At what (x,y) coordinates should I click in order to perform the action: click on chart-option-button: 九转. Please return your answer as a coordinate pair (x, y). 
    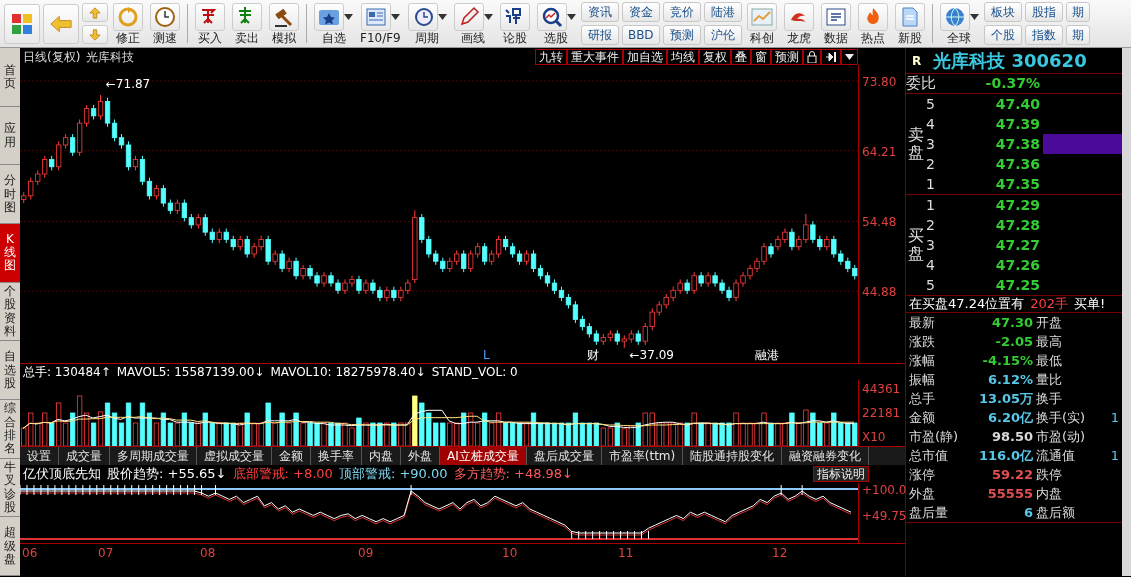
    Looking at the image, I should click on (551, 56).